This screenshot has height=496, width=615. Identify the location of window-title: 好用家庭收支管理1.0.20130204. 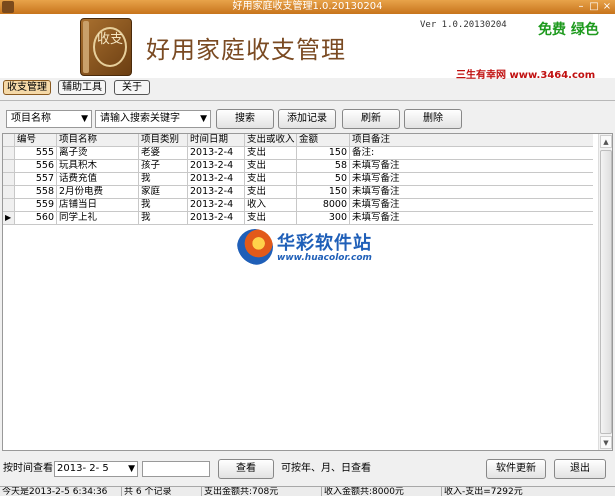
(307, 6).